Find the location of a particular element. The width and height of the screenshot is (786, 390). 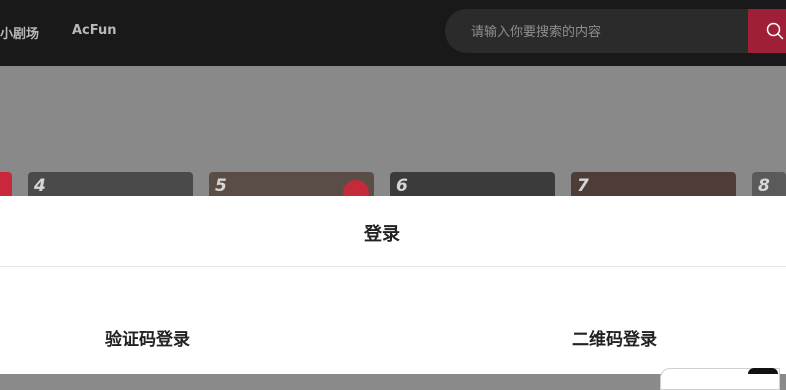

login-title: 登录 is located at coordinates (382, 234).